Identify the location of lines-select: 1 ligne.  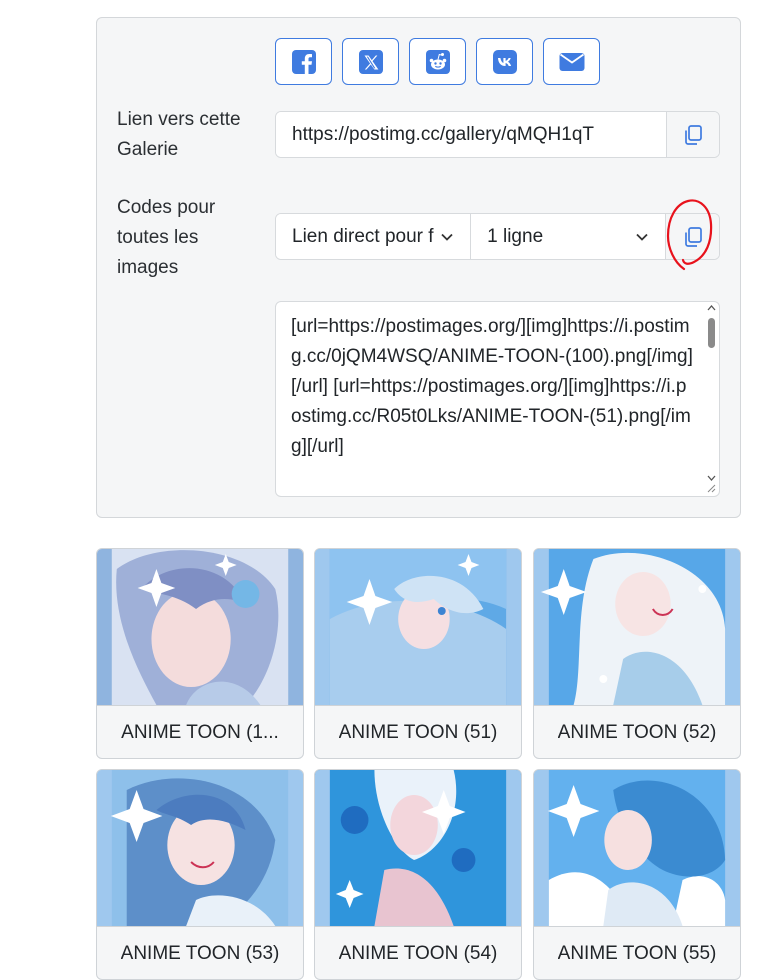
(569, 236).